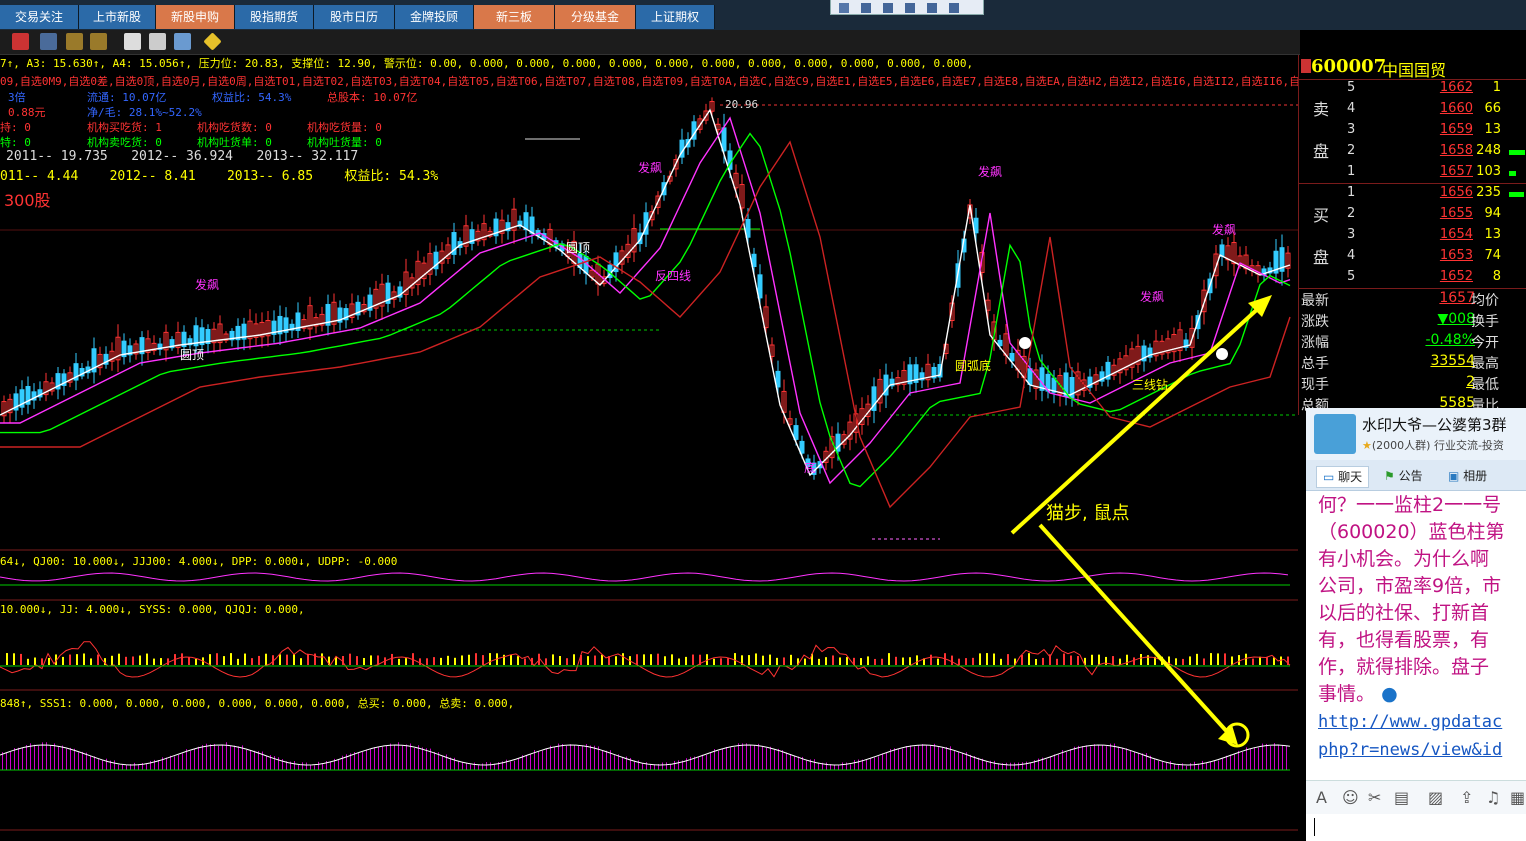 The height and width of the screenshot is (841, 1526). I want to click on bid-row: 2 1655 94, so click(1412, 216).